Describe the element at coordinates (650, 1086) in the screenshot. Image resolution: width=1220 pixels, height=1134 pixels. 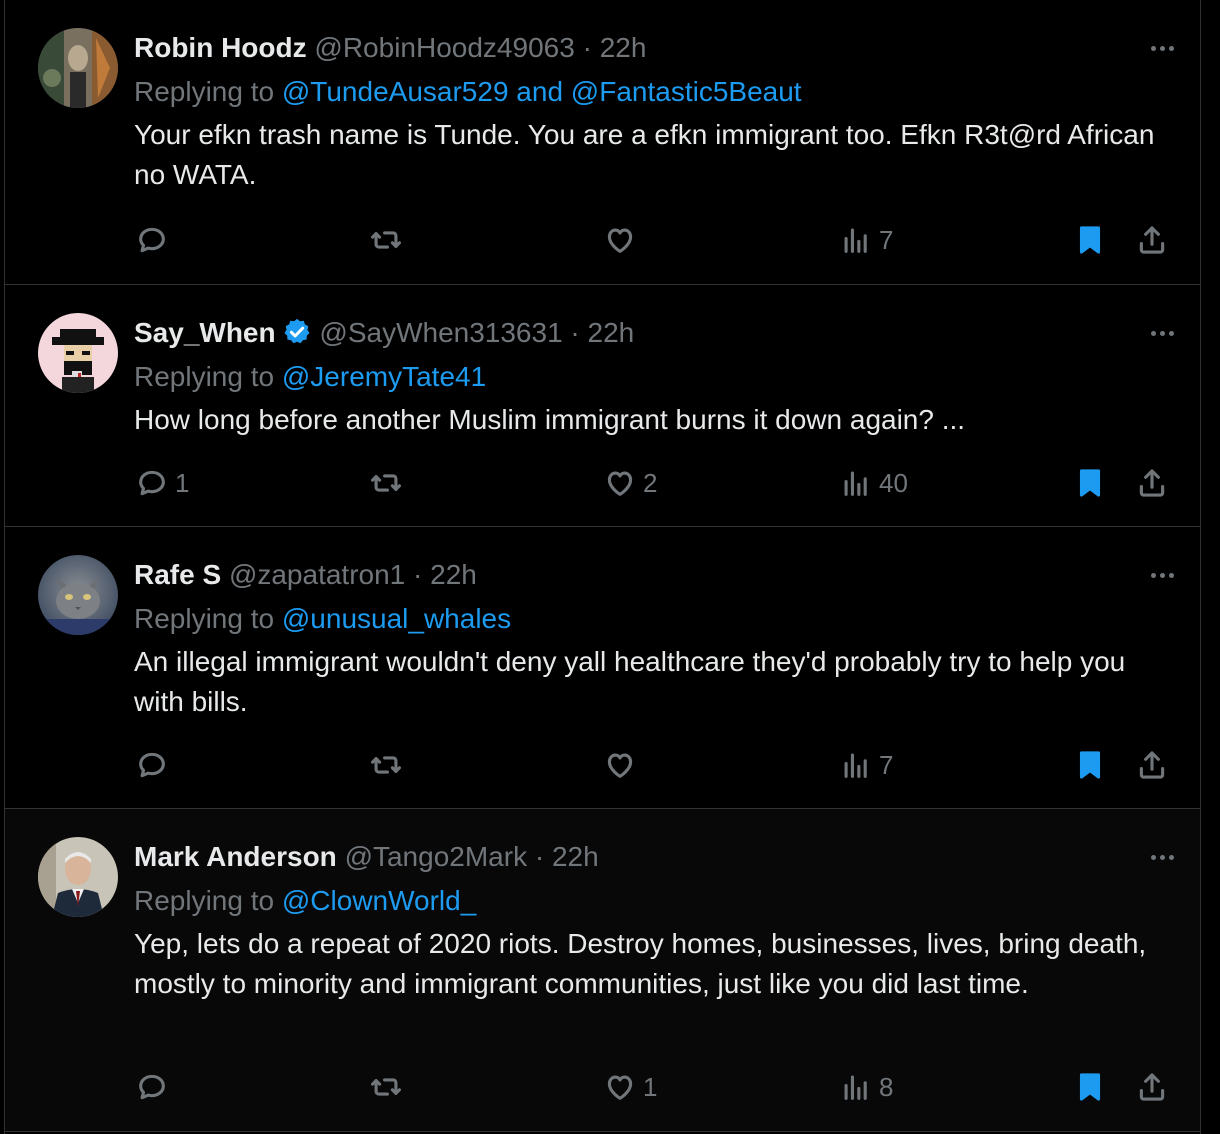
I see `like-count: 1` at that location.